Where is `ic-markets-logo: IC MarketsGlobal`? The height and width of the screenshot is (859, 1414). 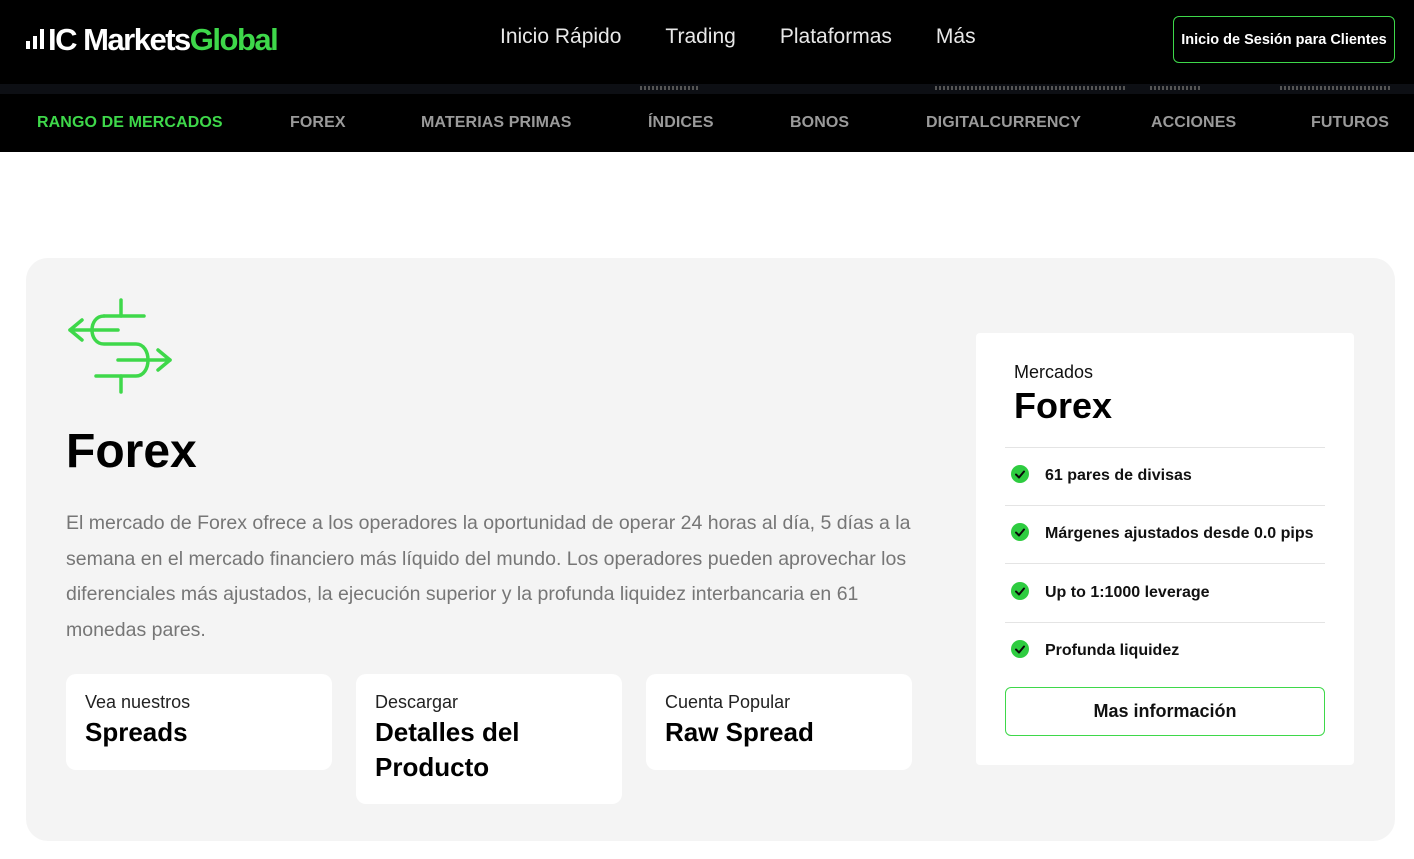 ic-markets-logo: IC MarketsGlobal is located at coordinates (152, 39).